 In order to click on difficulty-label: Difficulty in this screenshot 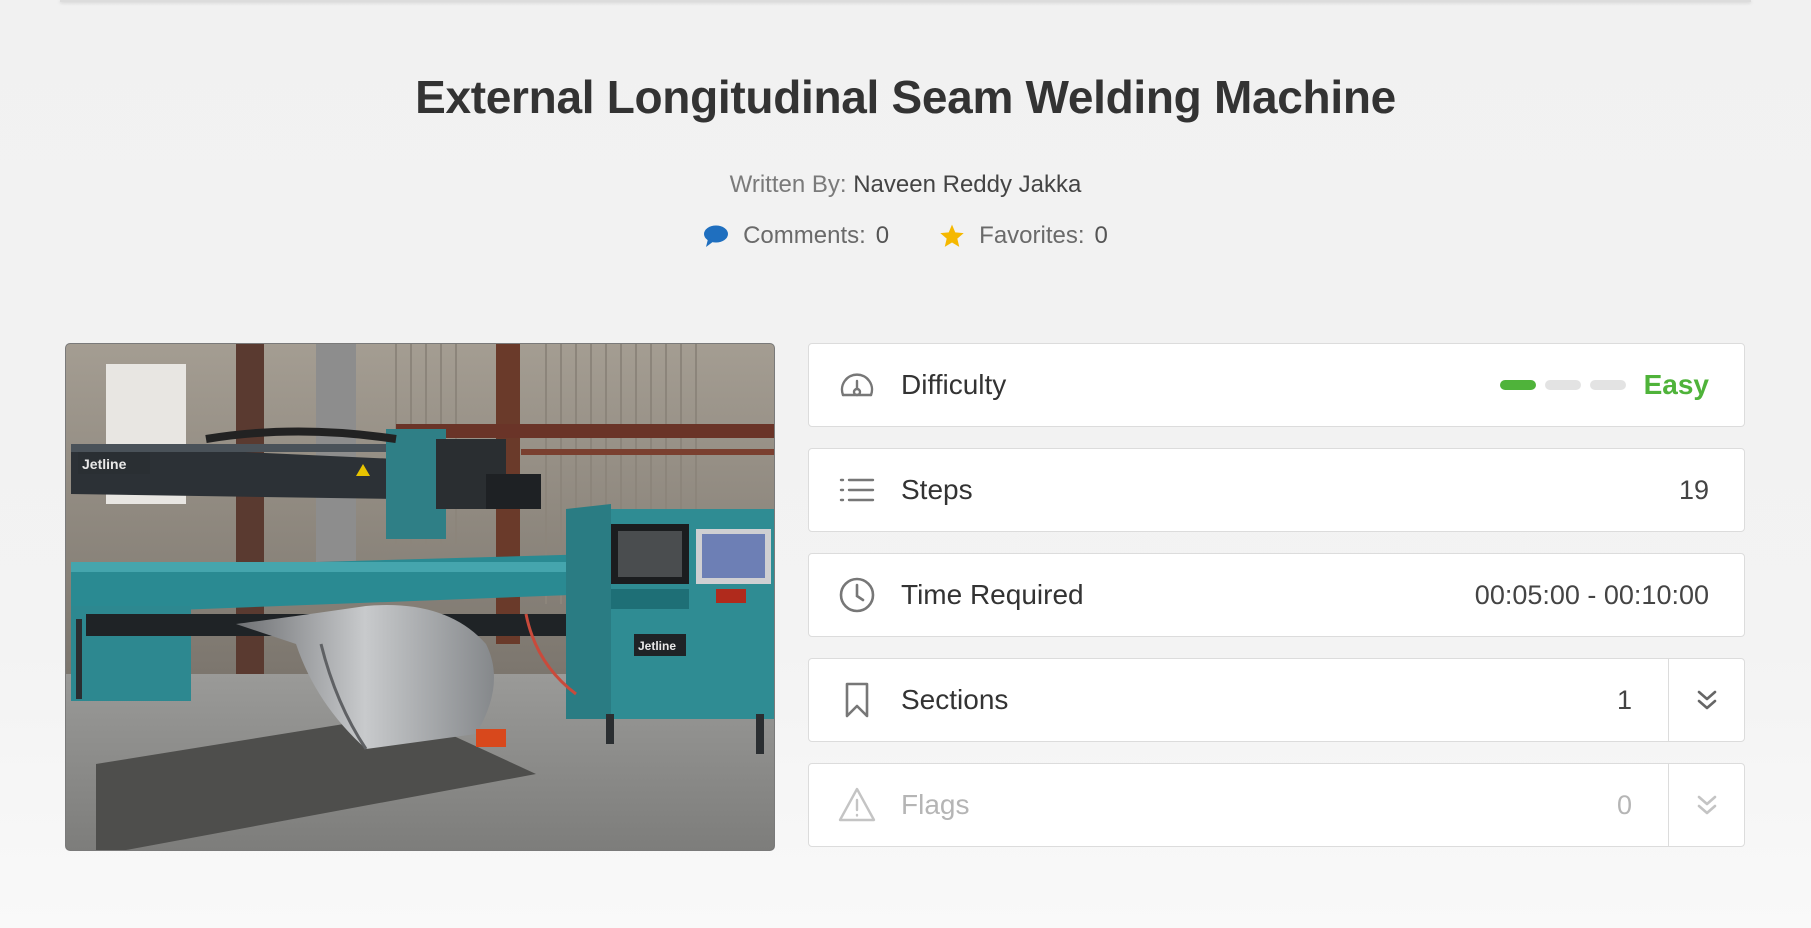, I will do `click(954, 384)`.